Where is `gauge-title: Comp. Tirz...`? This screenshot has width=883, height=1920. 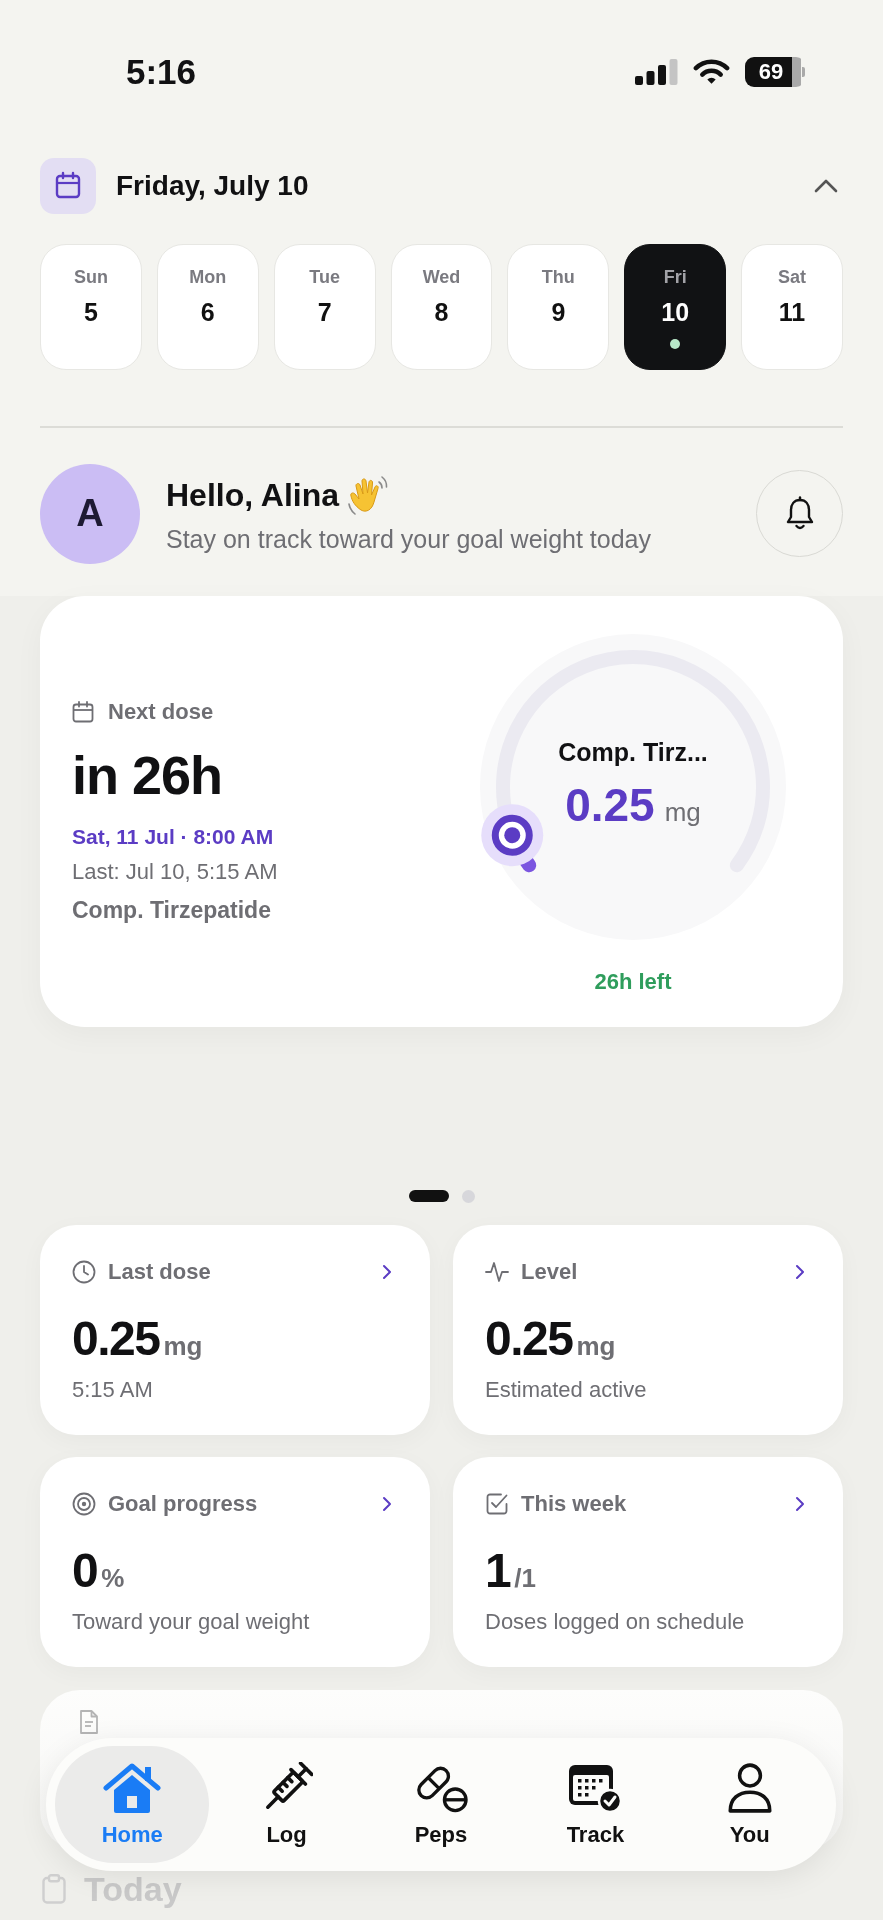
gauge-title: Comp. Tirz... is located at coordinates (633, 752).